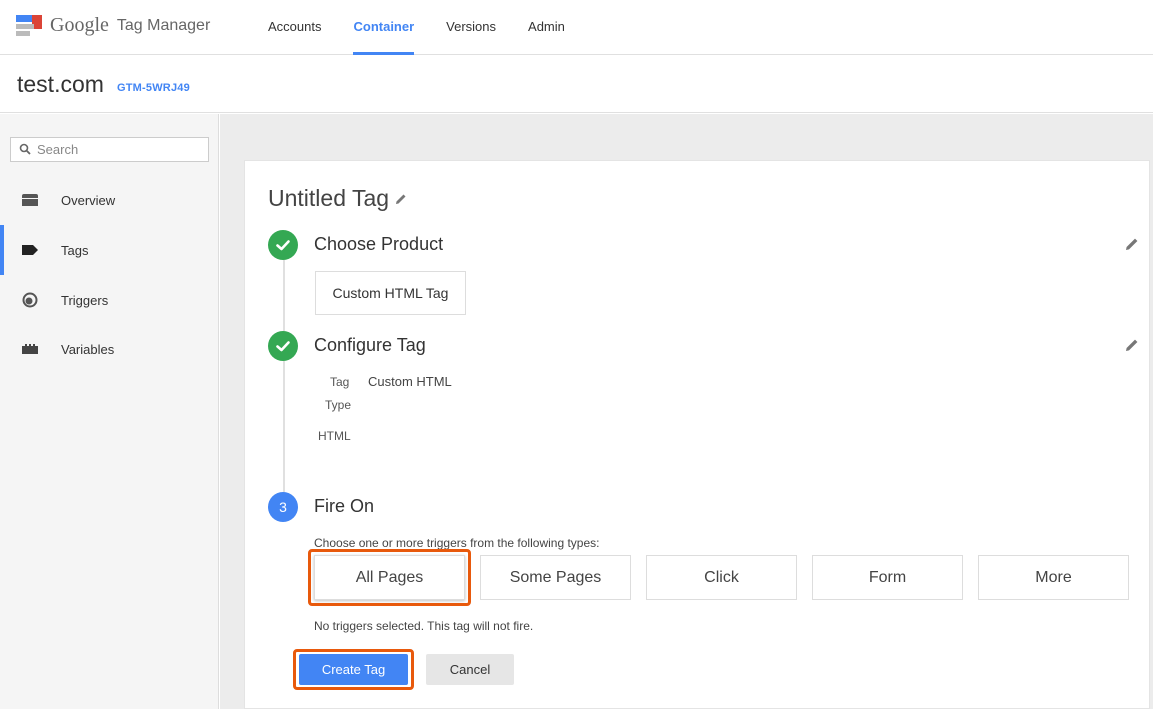 The height and width of the screenshot is (709, 1153). Describe the element at coordinates (113, 25) in the screenshot. I see `gtm-logo: Google Tag Manager` at that location.